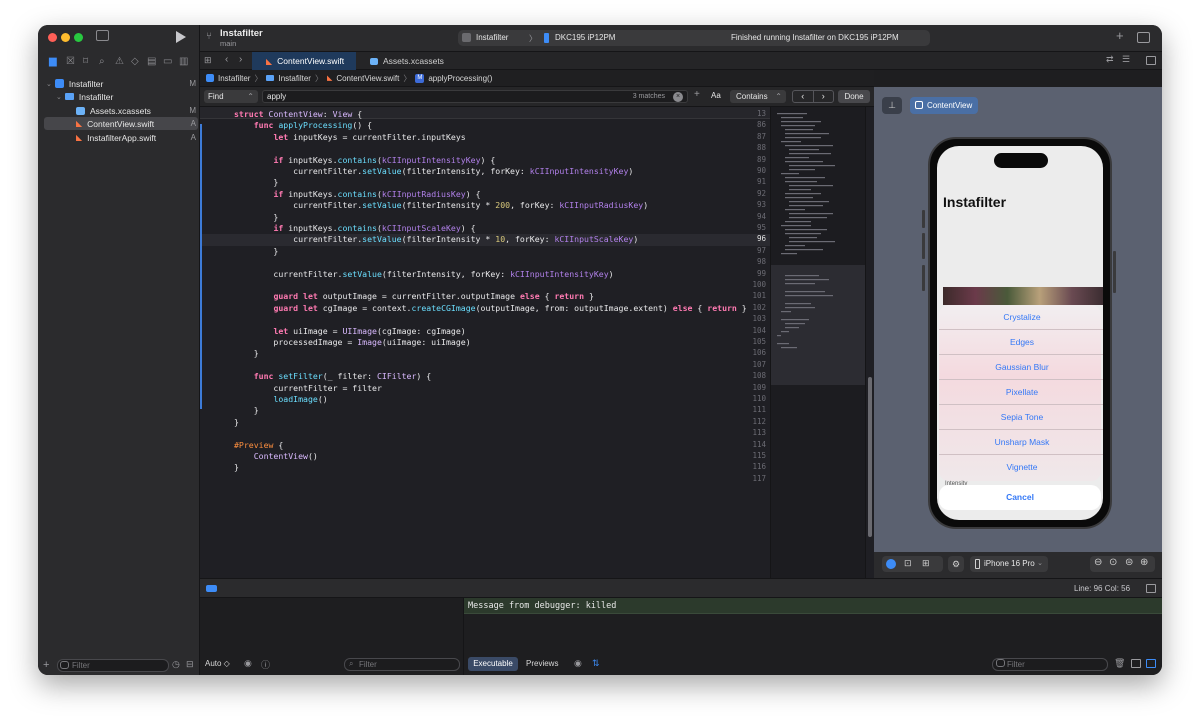 The image size is (1200, 725). I want to click on folder-icon: ▆, so click(53, 61).